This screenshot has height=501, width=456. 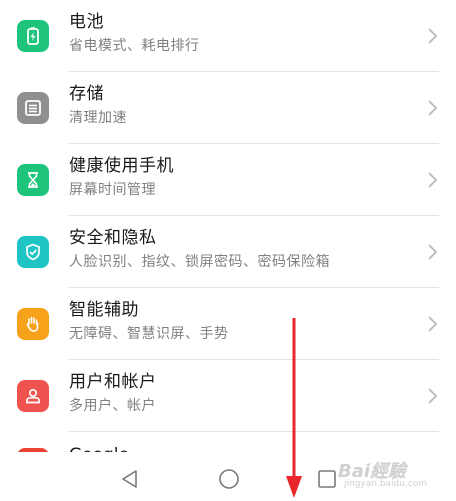 I want to click on settings-item-subtitle: 省电模式、耗电排行, so click(x=134, y=46).